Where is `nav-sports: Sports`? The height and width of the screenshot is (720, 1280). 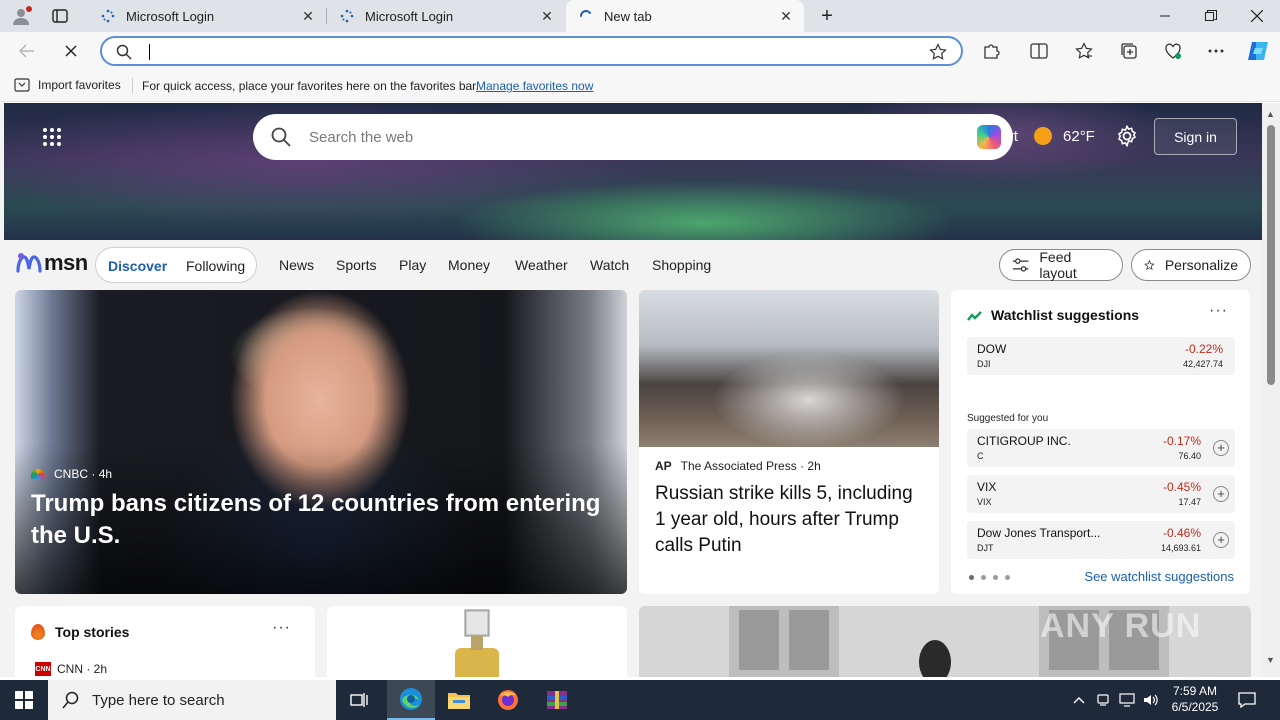
nav-sports: Sports is located at coordinates (356, 265).